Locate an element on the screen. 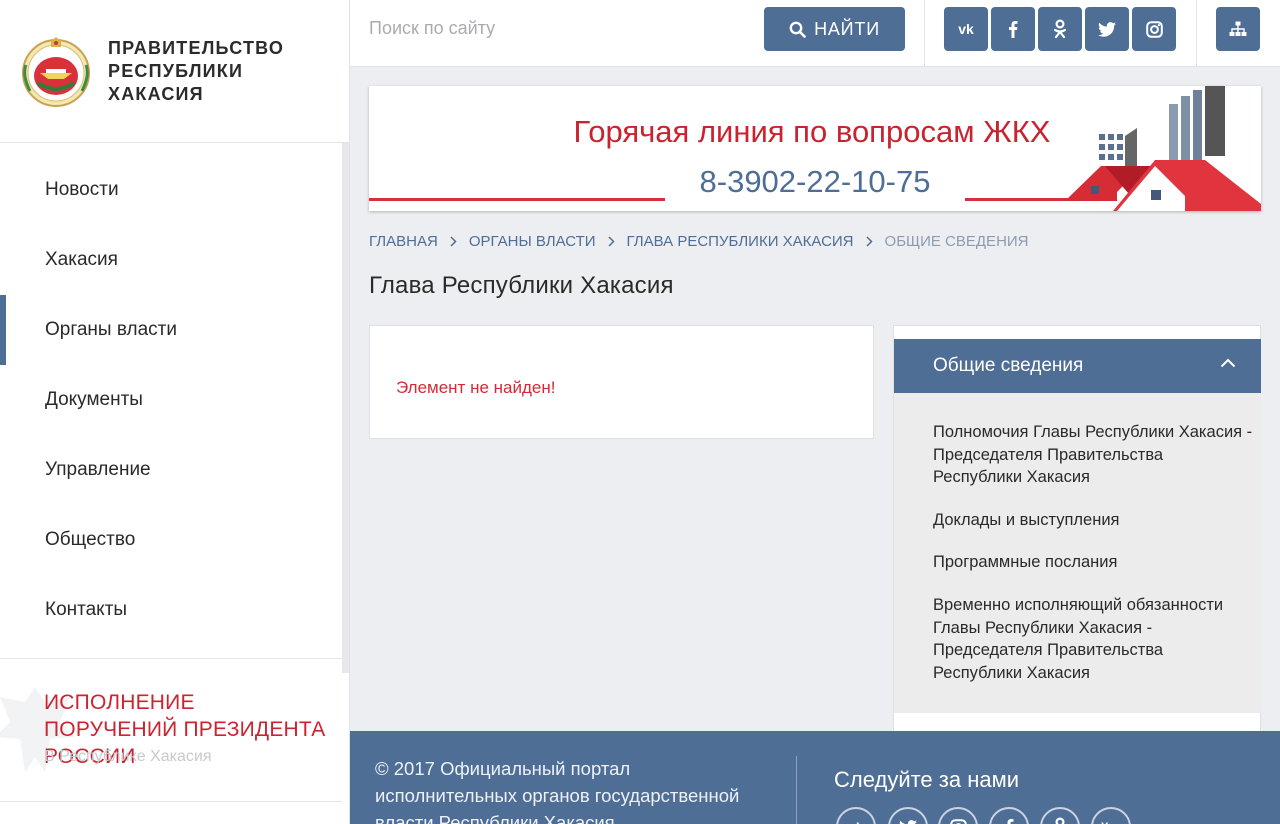 The height and width of the screenshot is (824, 1280). nav-item-society: Общество is located at coordinates (171, 540).